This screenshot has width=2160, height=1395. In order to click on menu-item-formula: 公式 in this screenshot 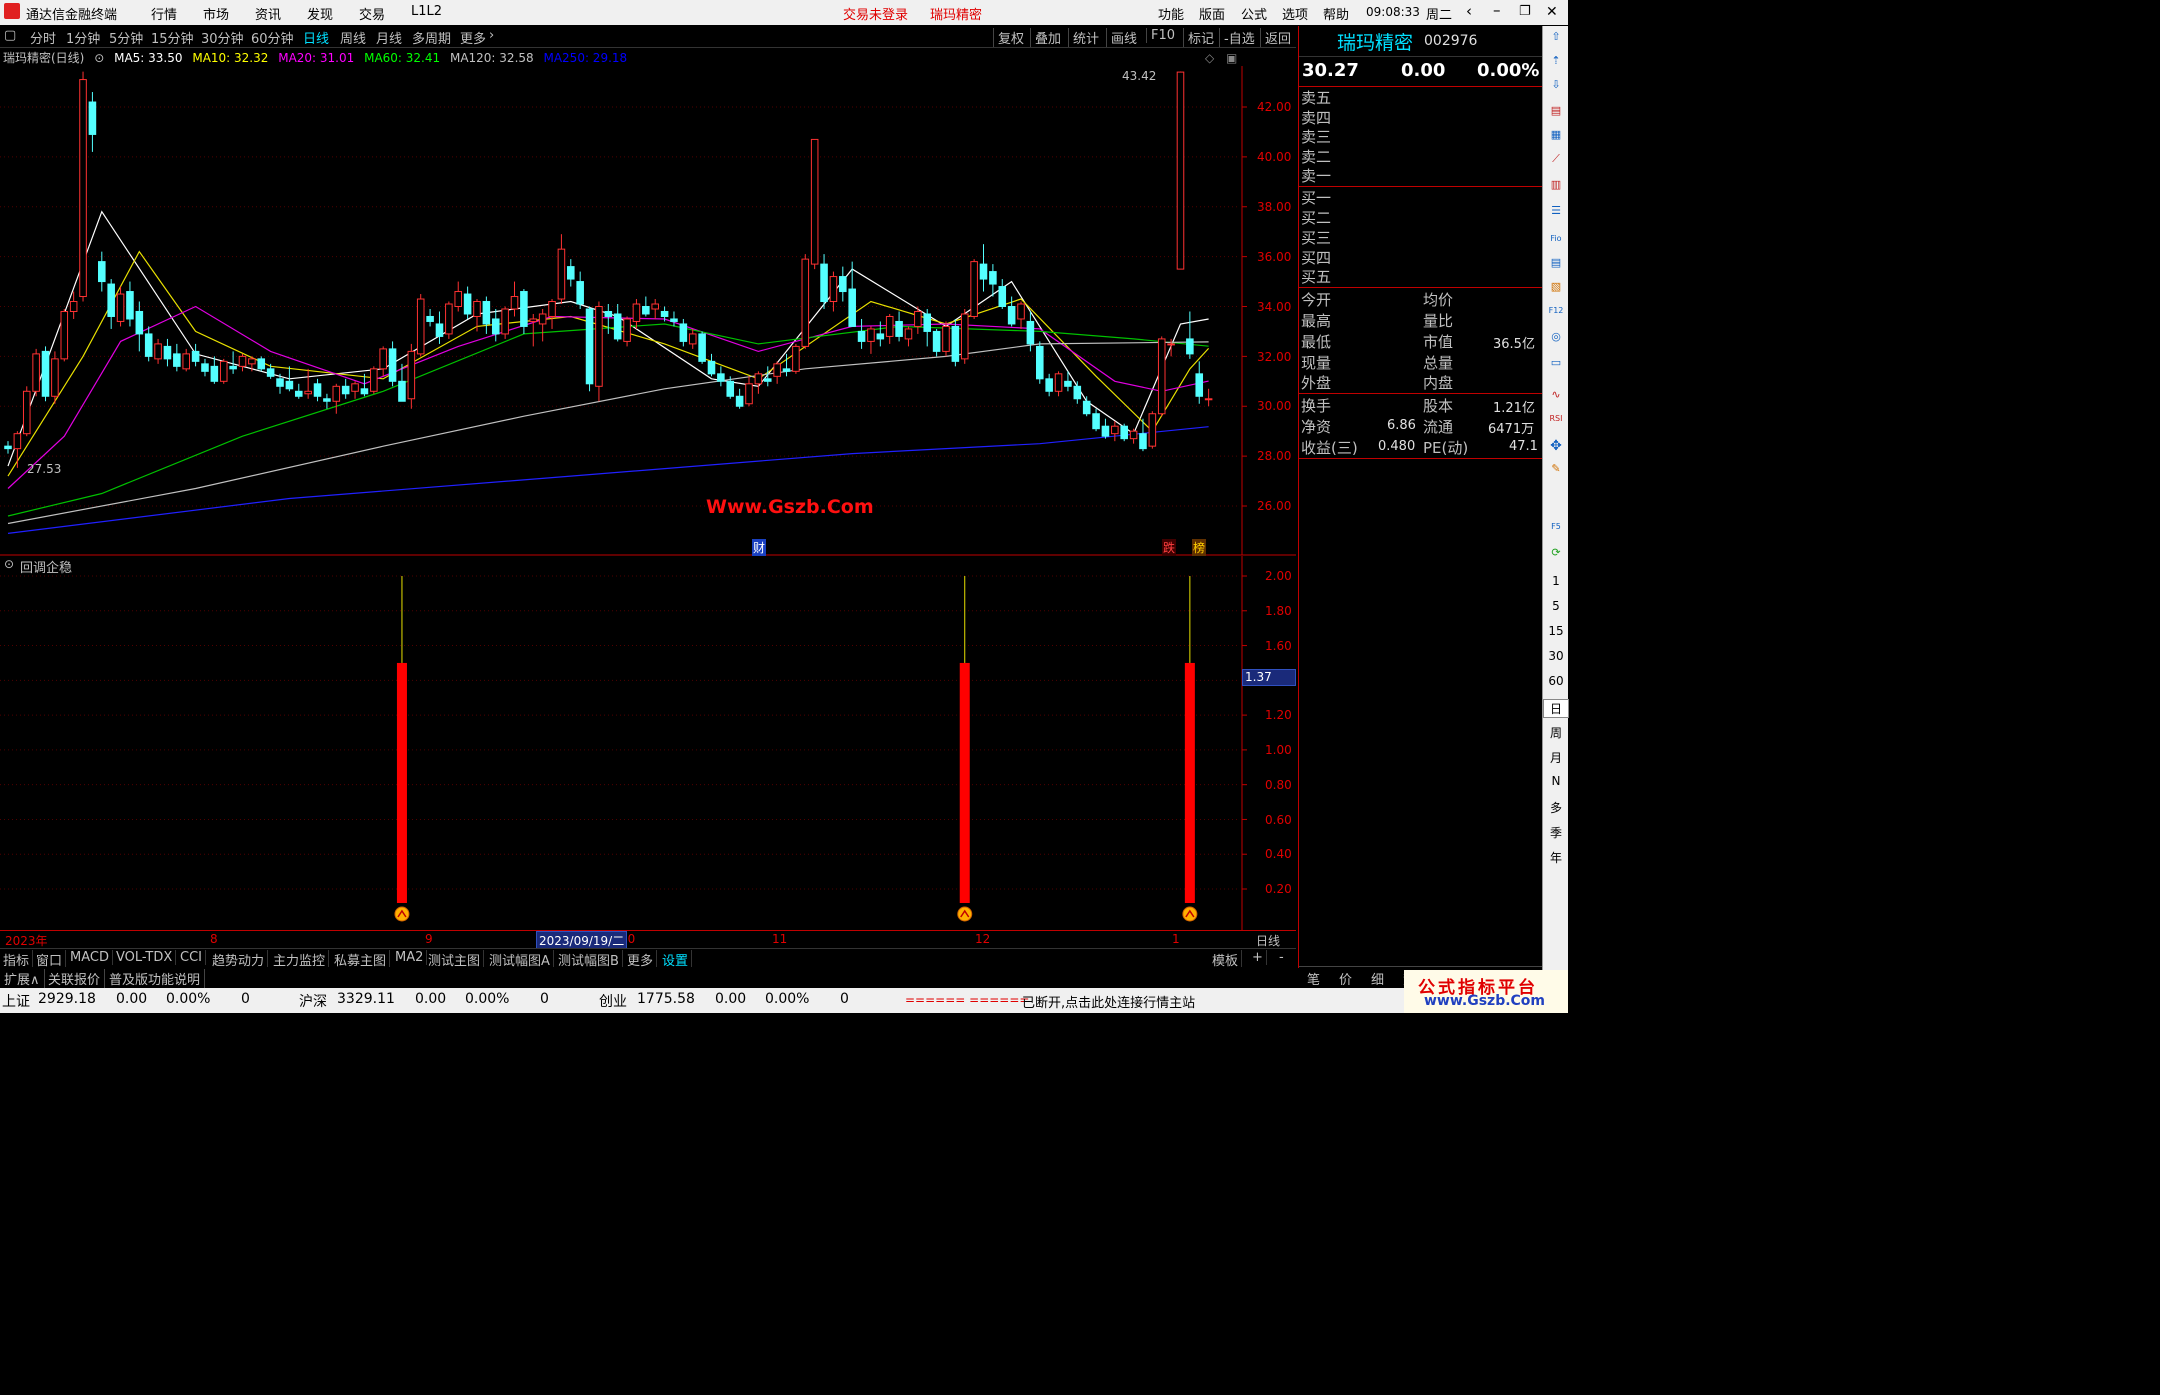, I will do `click(1254, 13)`.